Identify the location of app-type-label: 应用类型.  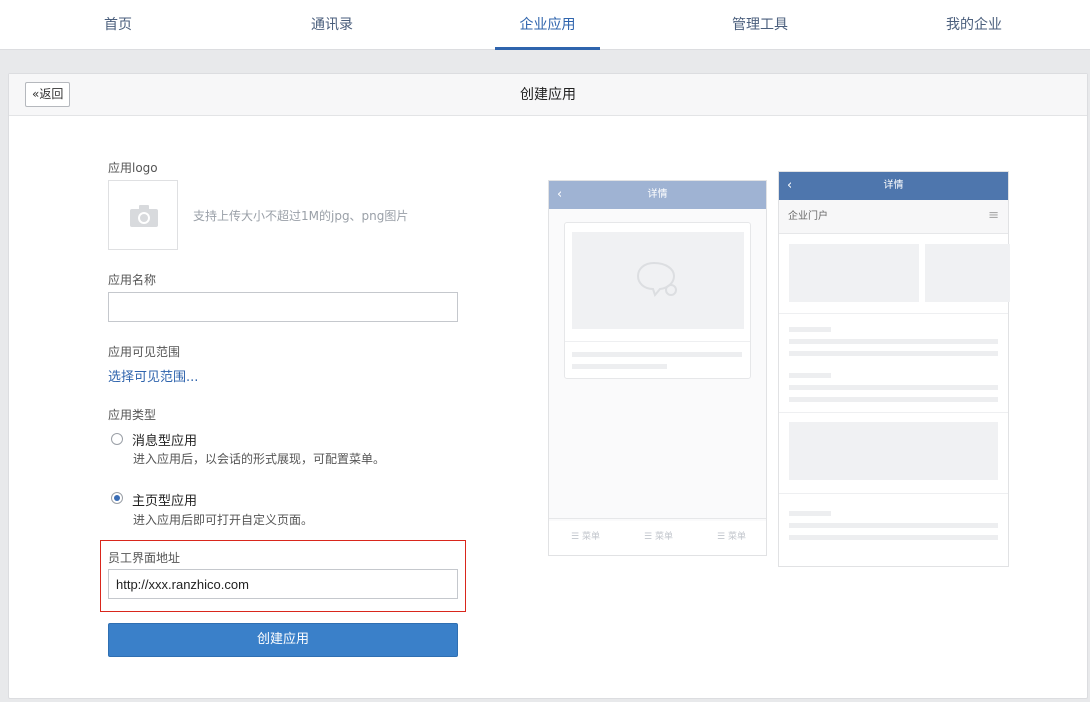
(132, 415).